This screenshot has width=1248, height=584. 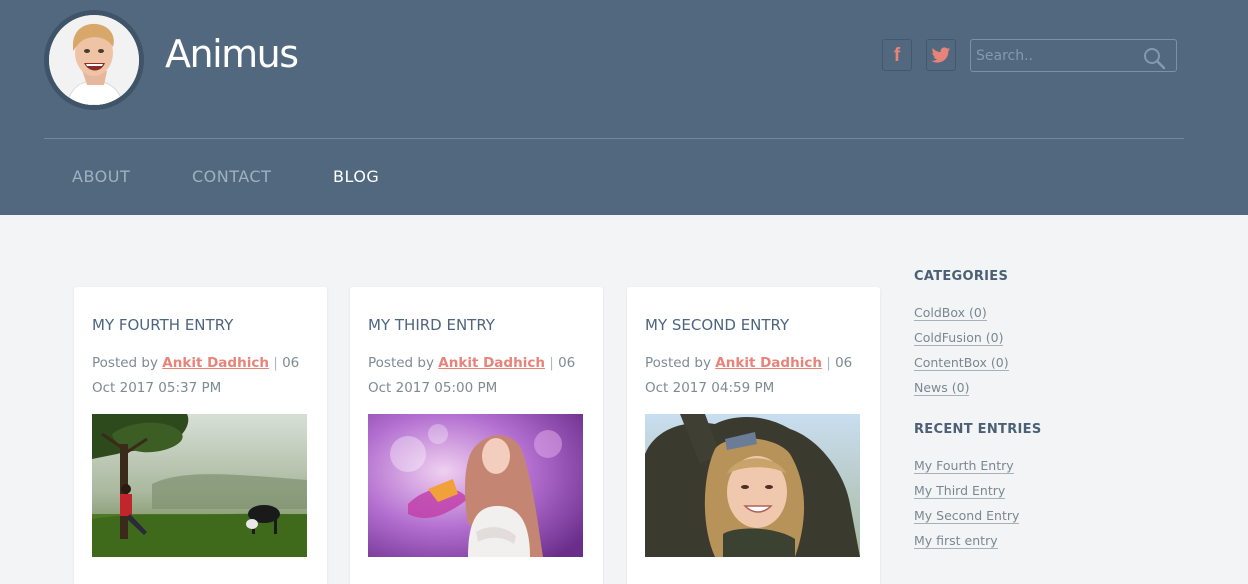 I want to click on search-icon, so click(x=1154, y=58).